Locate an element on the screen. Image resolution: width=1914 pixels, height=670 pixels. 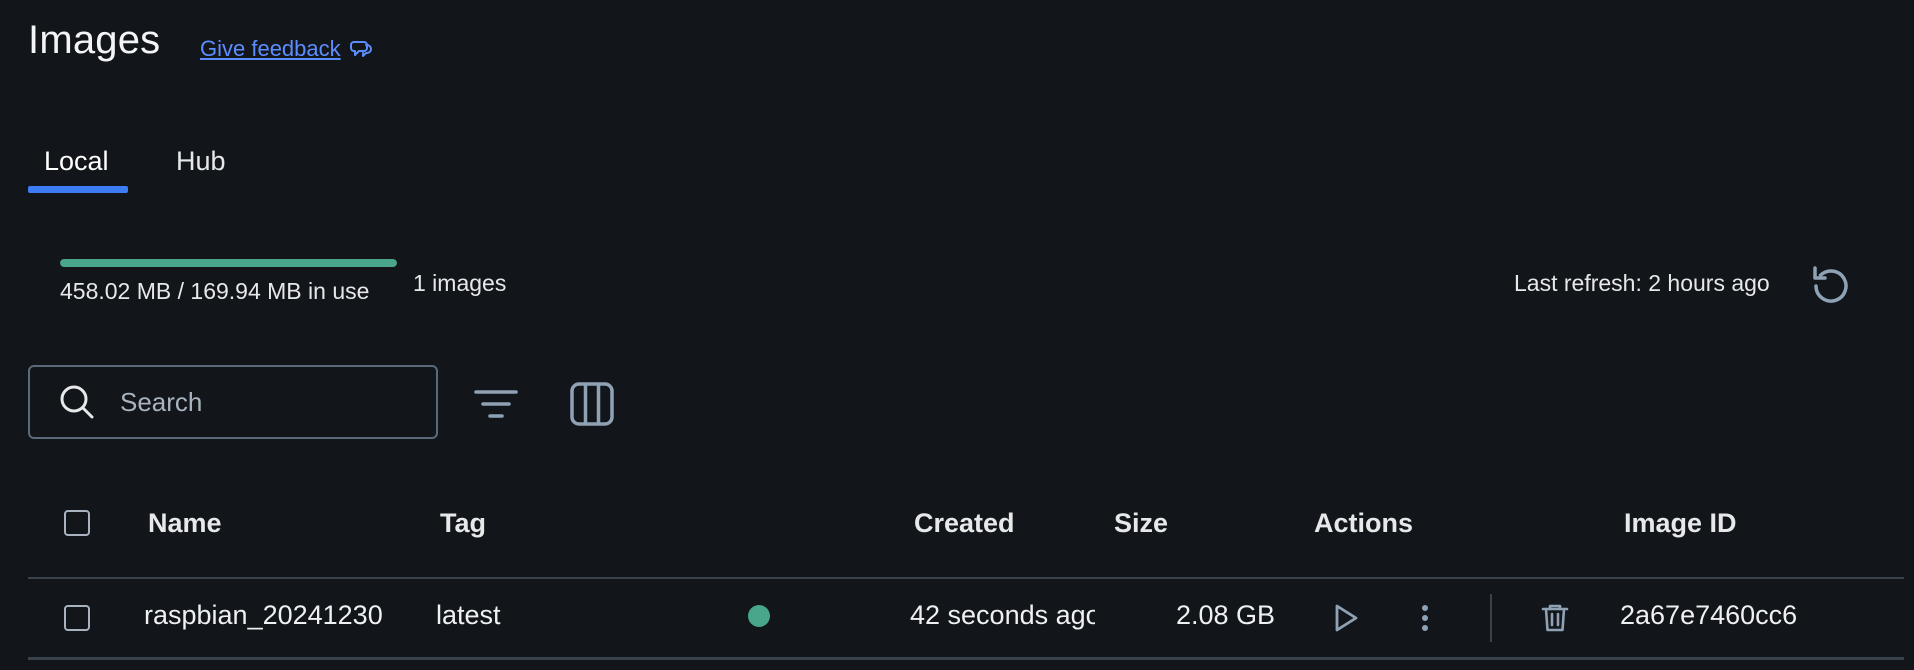
image-count: 1 images is located at coordinates (460, 283).